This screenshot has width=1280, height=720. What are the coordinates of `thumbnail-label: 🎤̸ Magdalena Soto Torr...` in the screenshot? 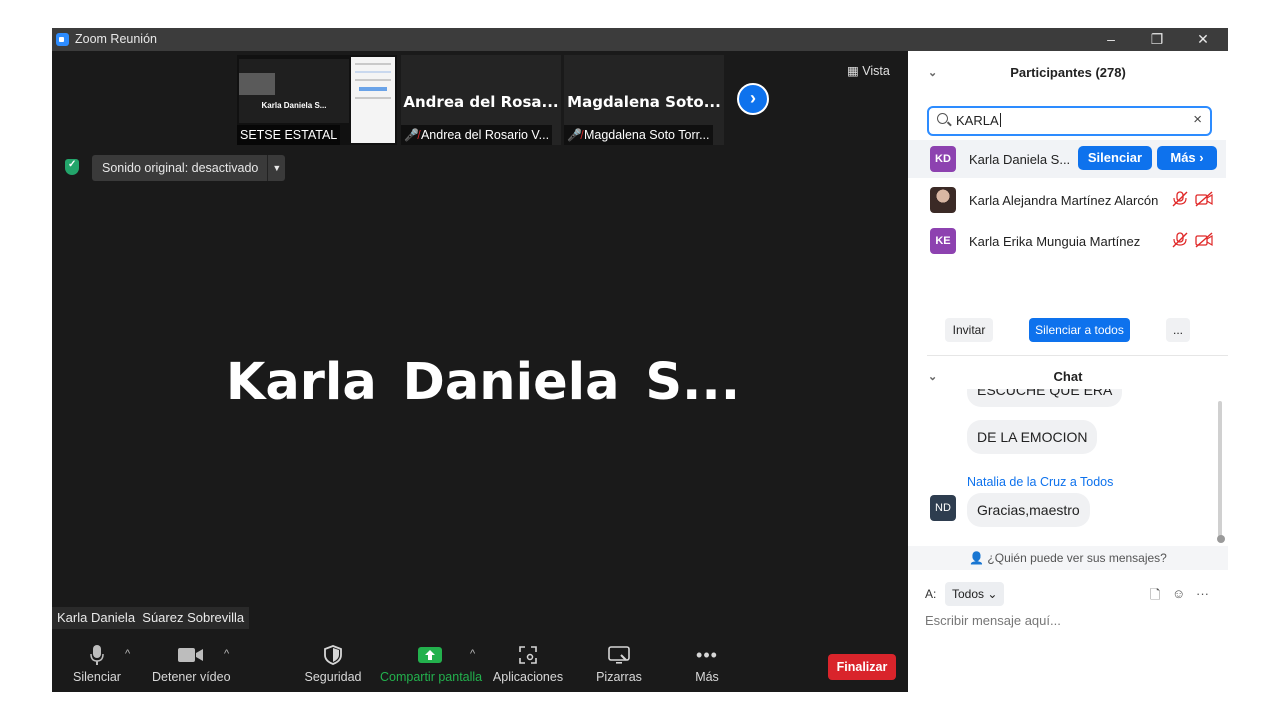 It's located at (638, 135).